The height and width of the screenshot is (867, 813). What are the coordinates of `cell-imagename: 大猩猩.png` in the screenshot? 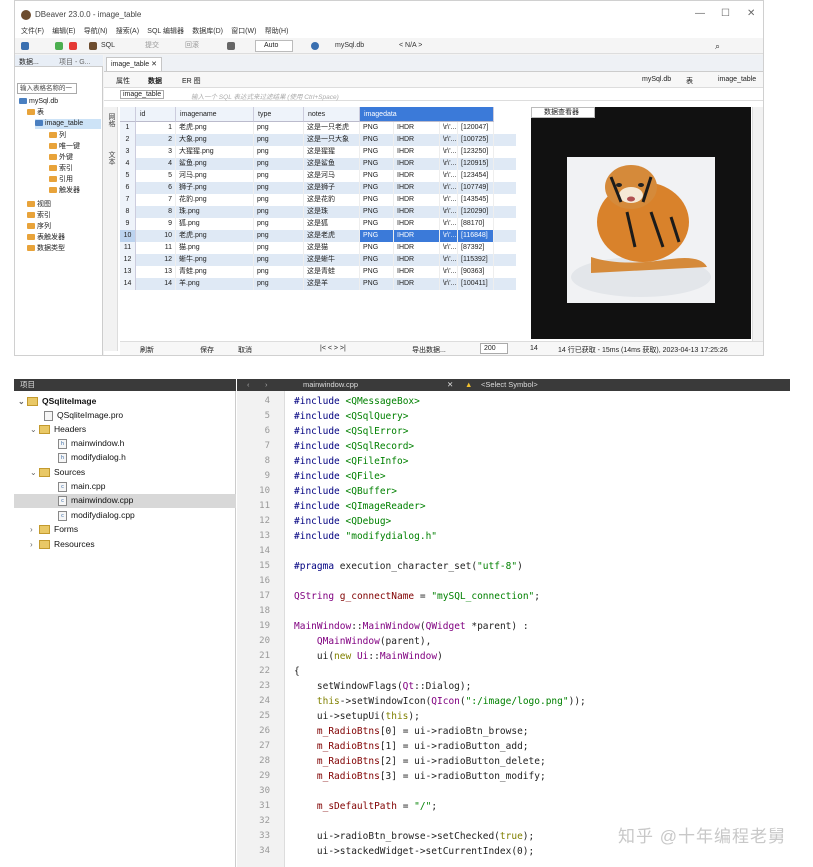 It's located at (215, 152).